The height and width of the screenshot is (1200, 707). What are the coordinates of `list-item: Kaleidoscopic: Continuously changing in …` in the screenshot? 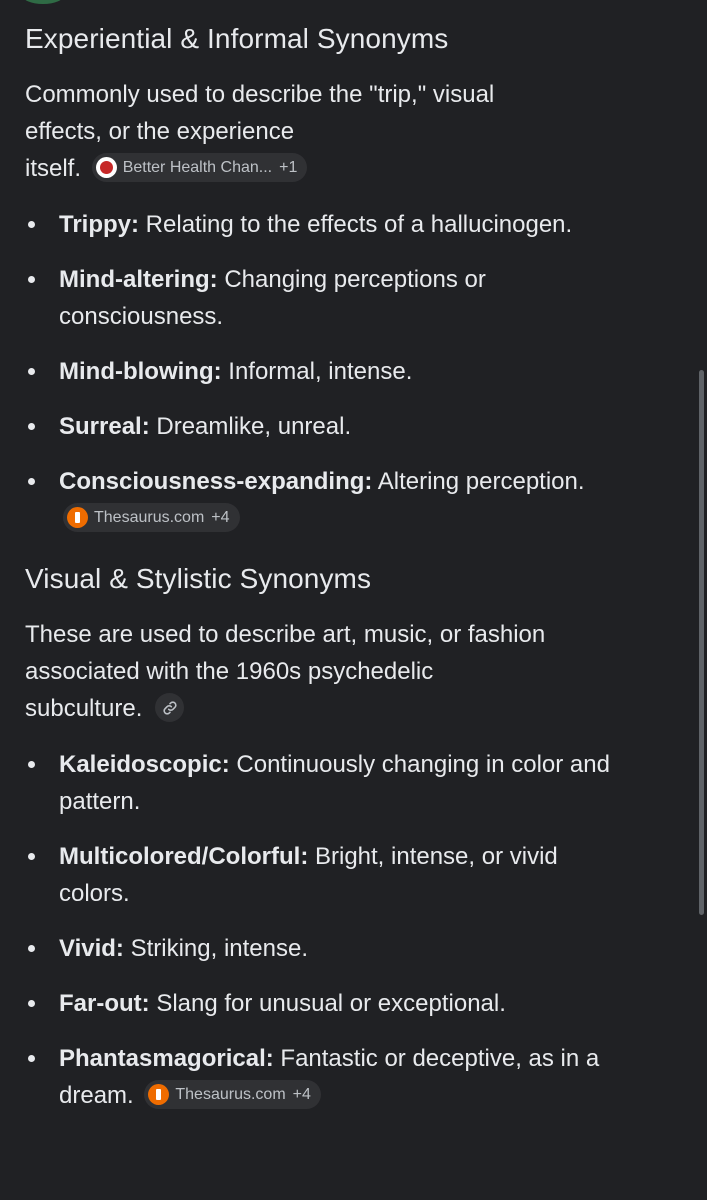 It's located at (320, 783).